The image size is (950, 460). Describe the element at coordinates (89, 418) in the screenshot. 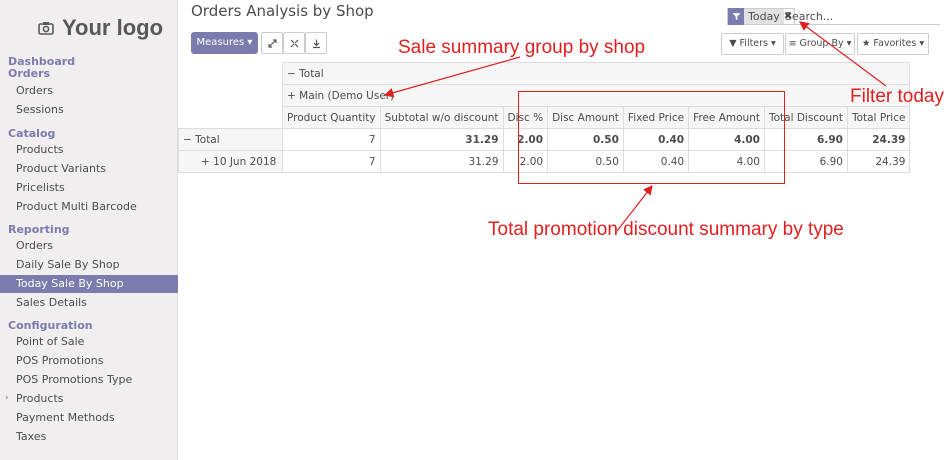

I see `sidebar-item-payment-methods: Payment Methods` at that location.